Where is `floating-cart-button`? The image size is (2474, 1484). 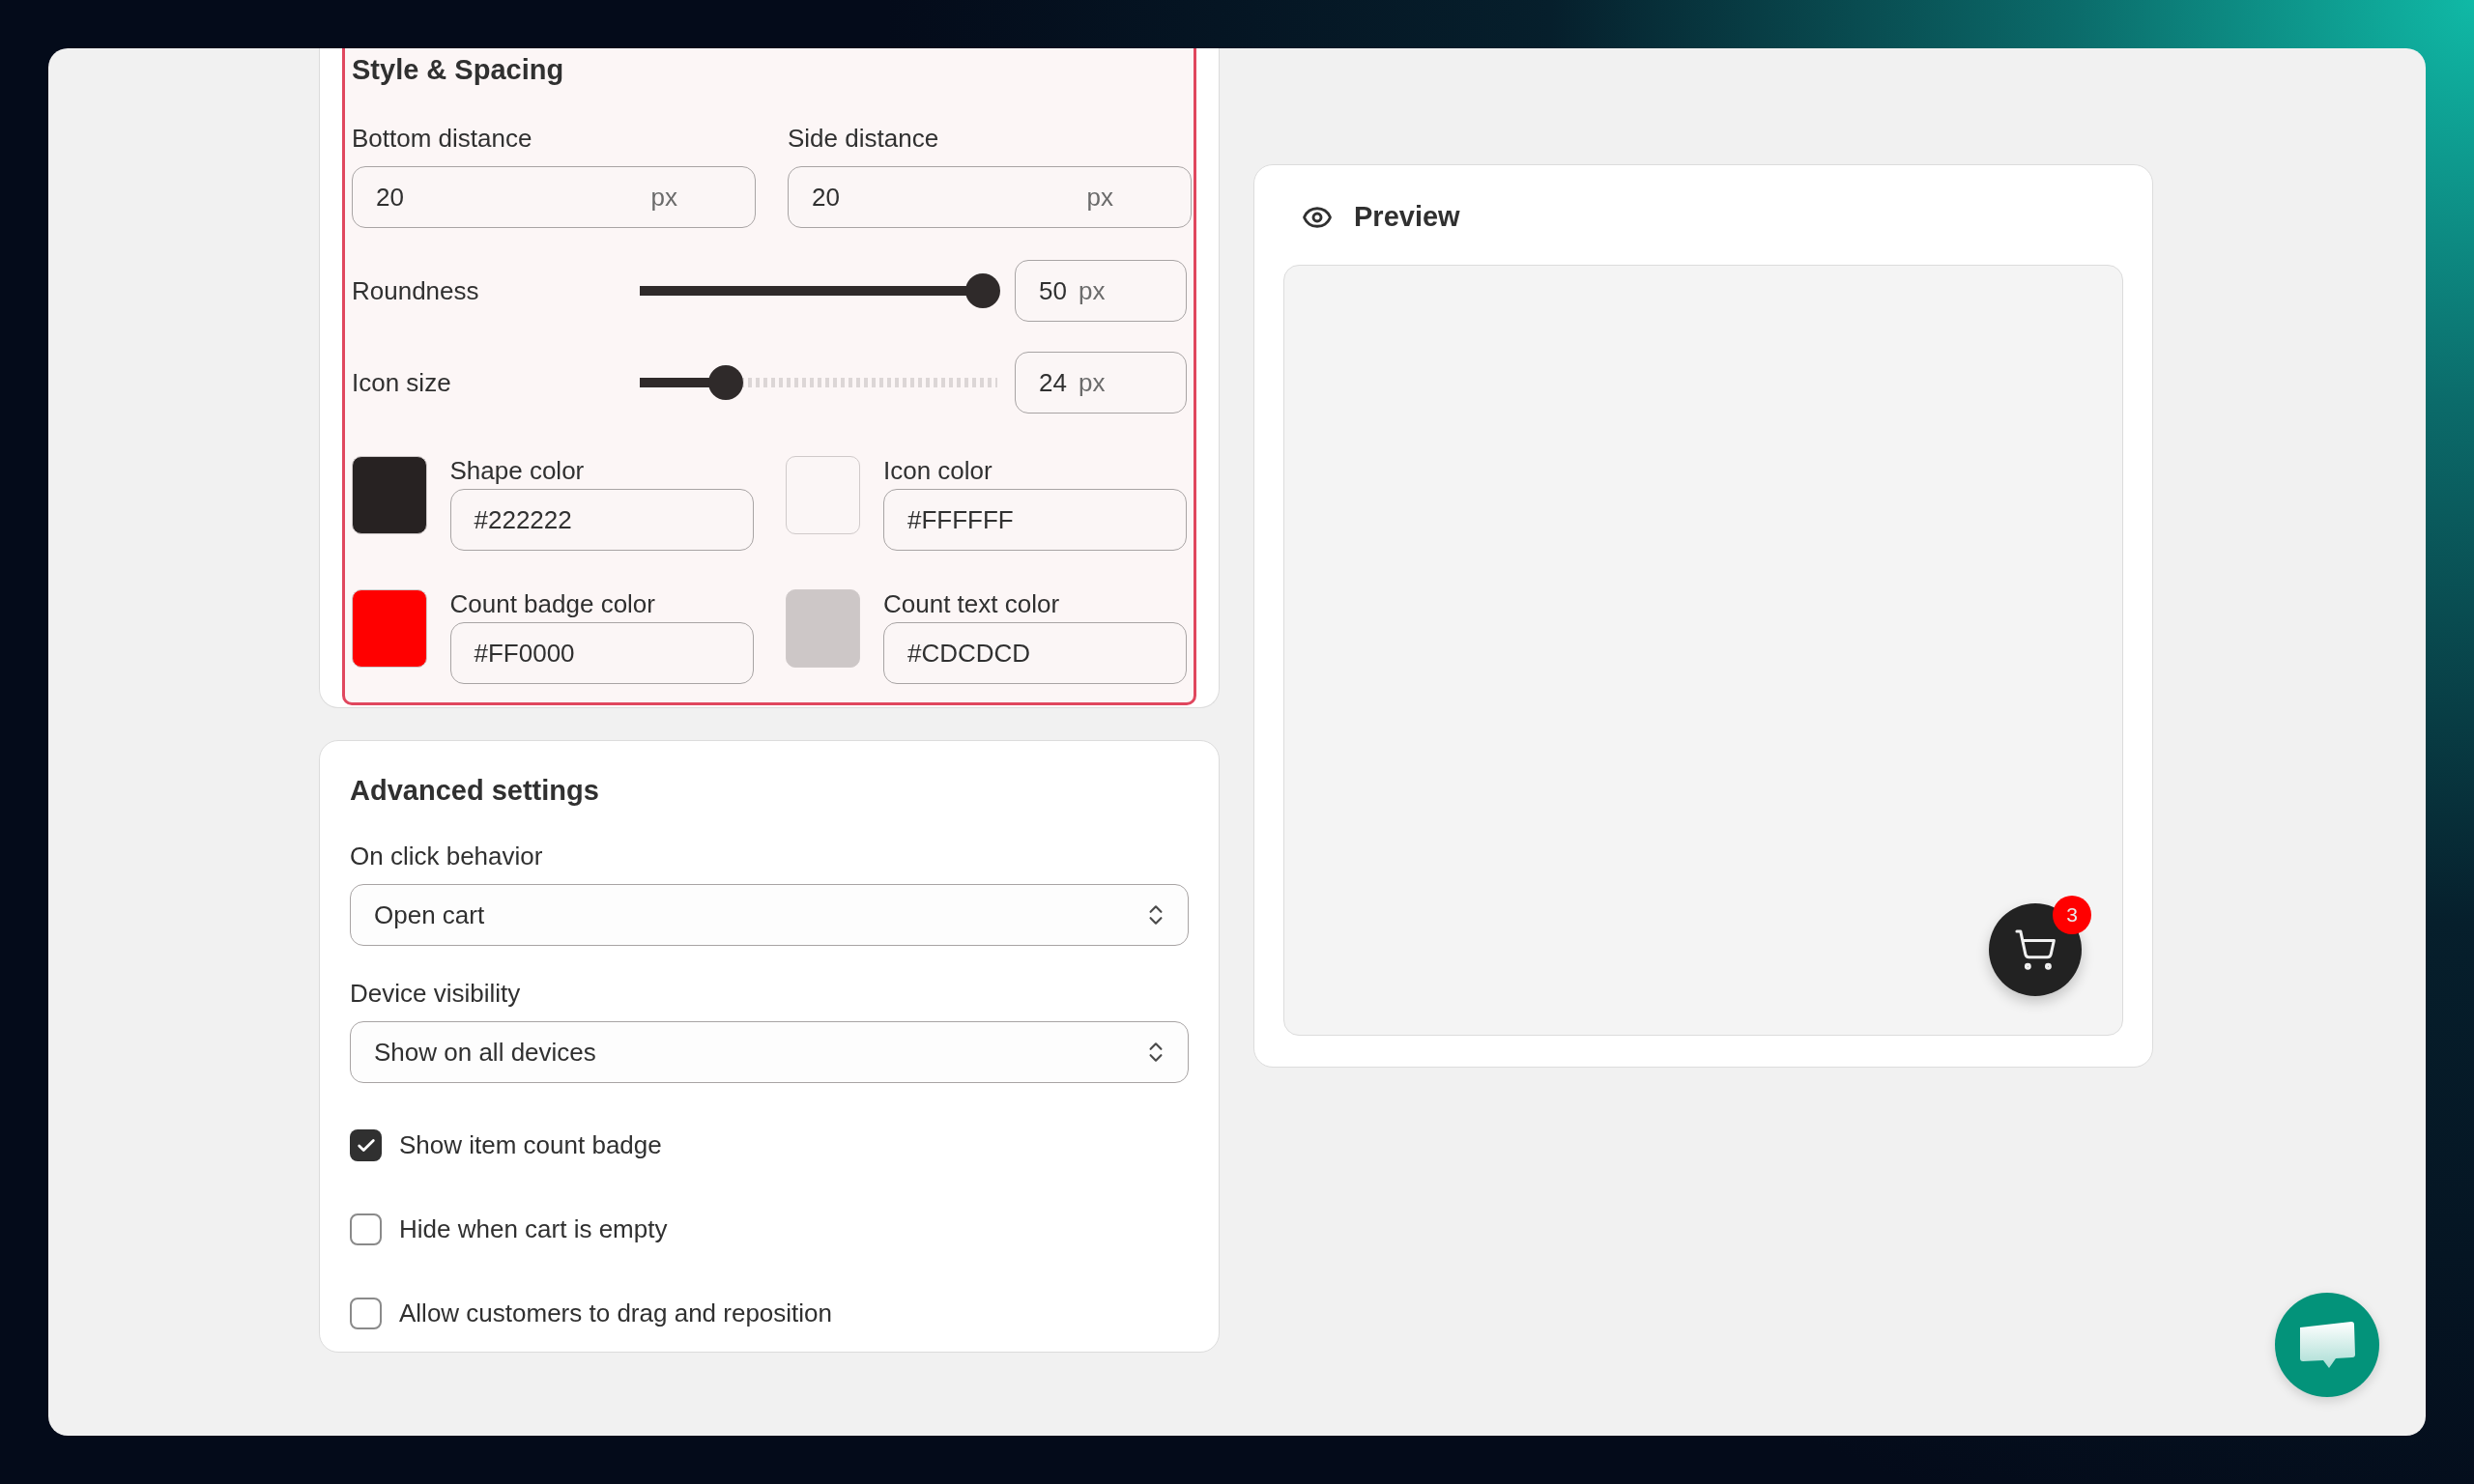 floating-cart-button is located at coordinates (2036, 949).